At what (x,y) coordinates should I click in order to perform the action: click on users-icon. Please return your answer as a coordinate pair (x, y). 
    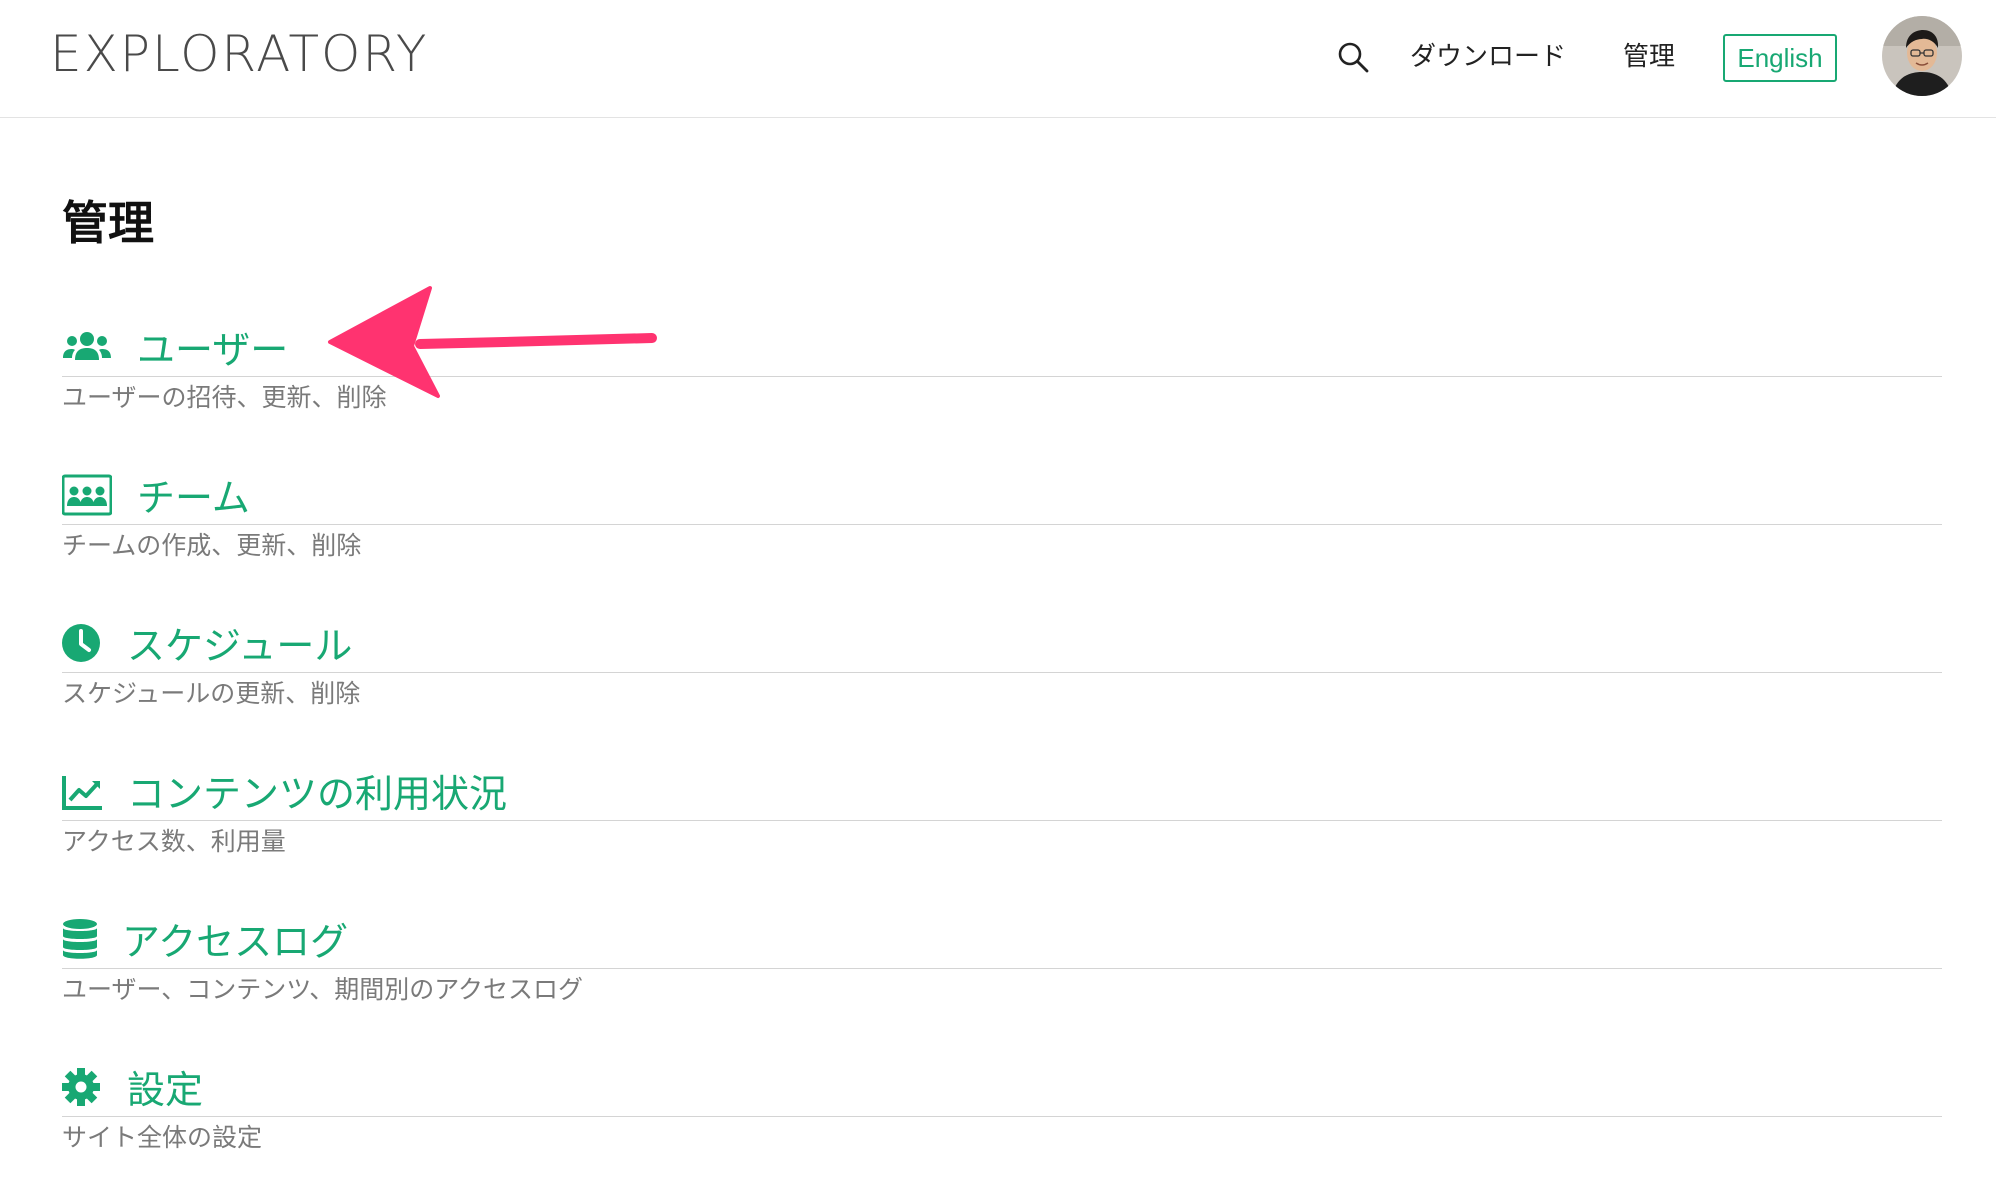
    Looking at the image, I should click on (87, 346).